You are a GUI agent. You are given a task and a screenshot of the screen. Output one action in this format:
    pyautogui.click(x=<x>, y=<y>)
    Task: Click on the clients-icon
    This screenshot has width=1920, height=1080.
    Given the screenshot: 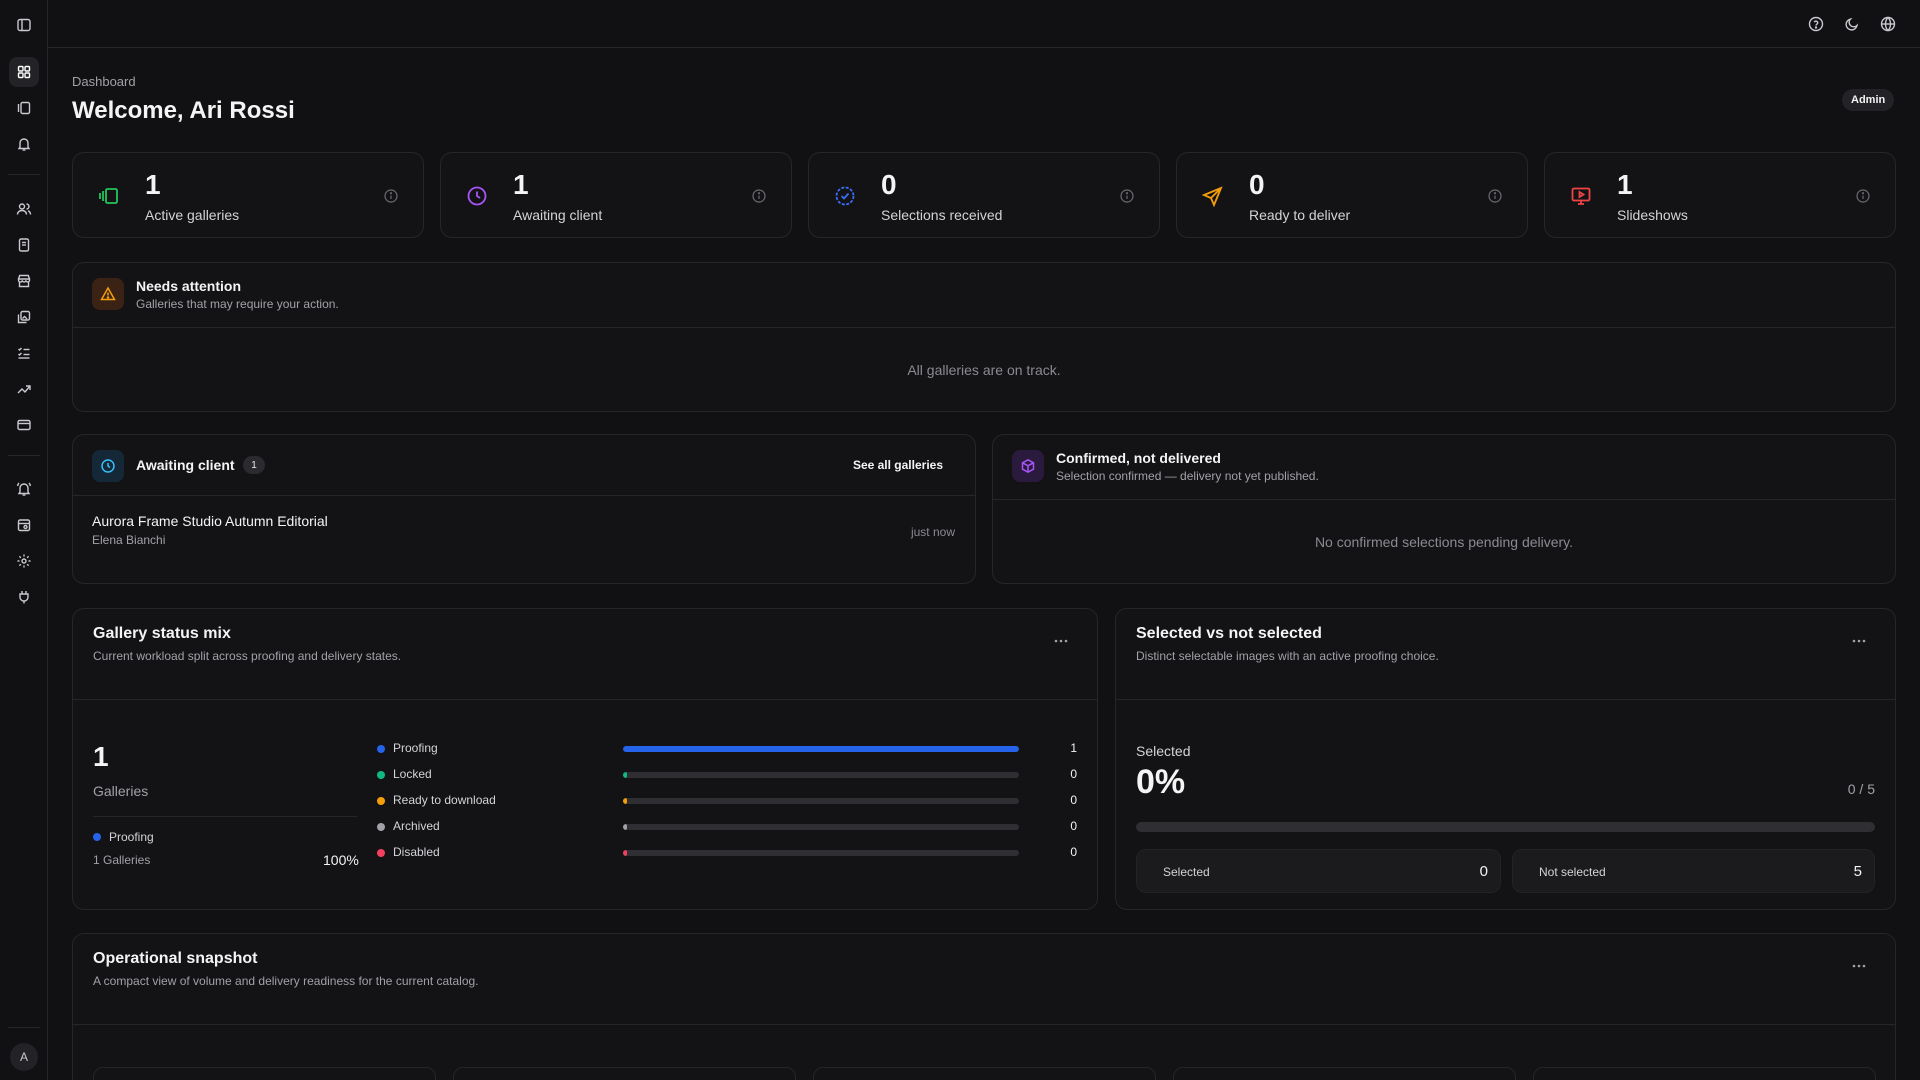 What is the action you would take?
    pyautogui.click(x=24, y=209)
    